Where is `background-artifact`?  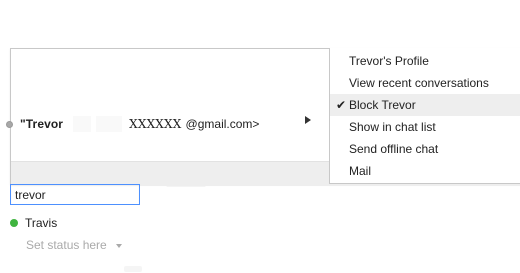
background-artifact is located at coordinates (133, 269).